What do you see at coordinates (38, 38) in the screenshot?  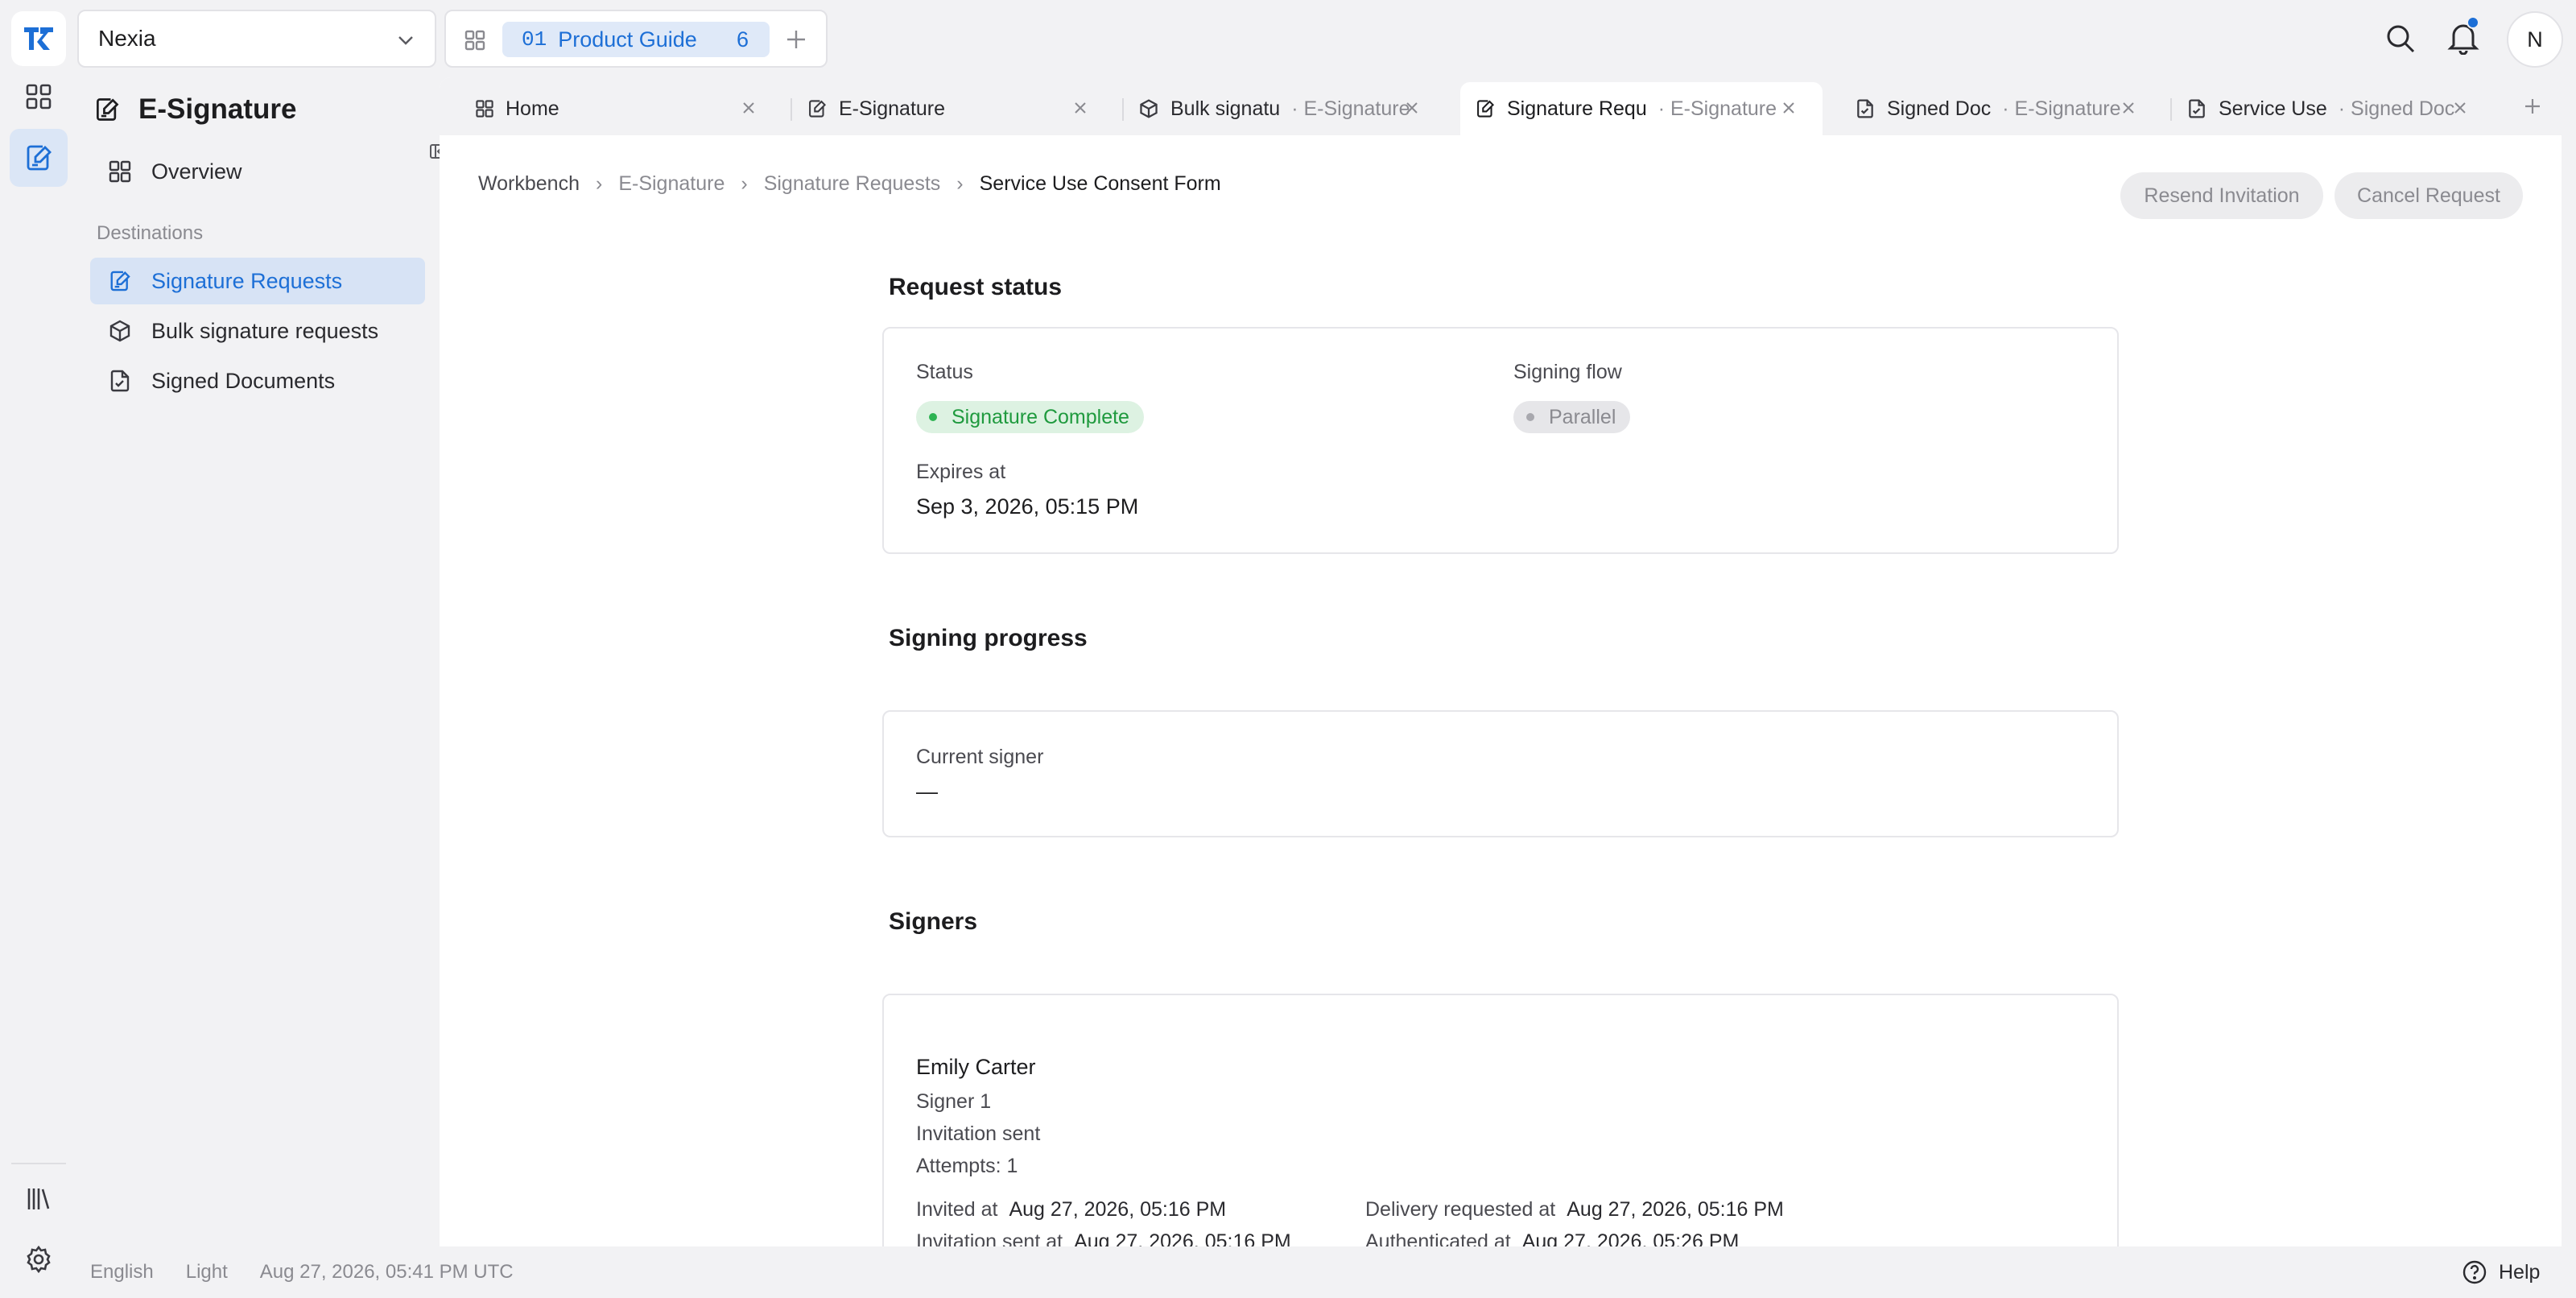 I see `app-logo` at bounding box center [38, 38].